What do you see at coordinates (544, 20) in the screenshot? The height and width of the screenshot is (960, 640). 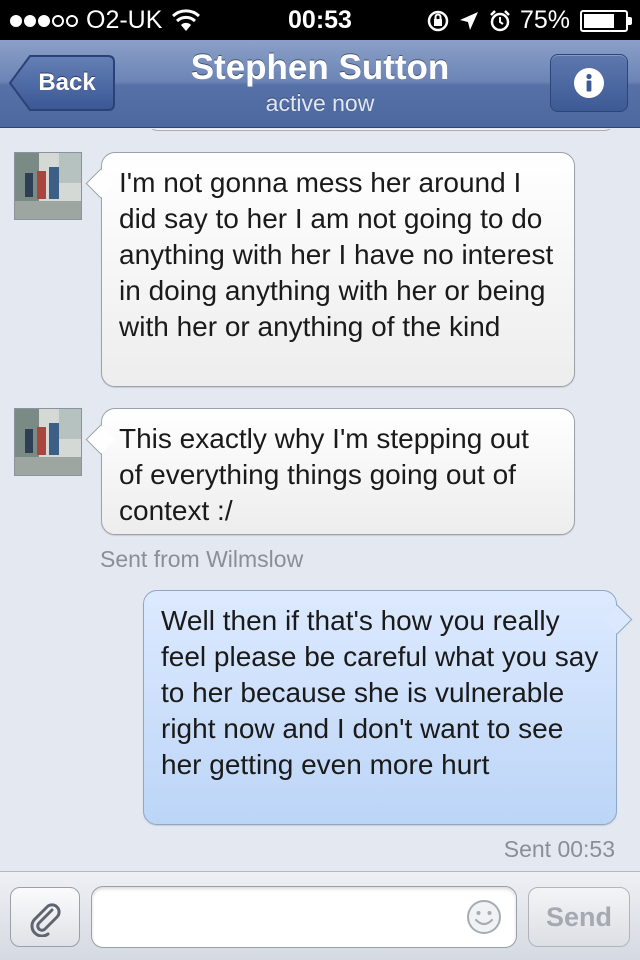 I see `battery-percent: 75%` at bounding box center [544, 20].